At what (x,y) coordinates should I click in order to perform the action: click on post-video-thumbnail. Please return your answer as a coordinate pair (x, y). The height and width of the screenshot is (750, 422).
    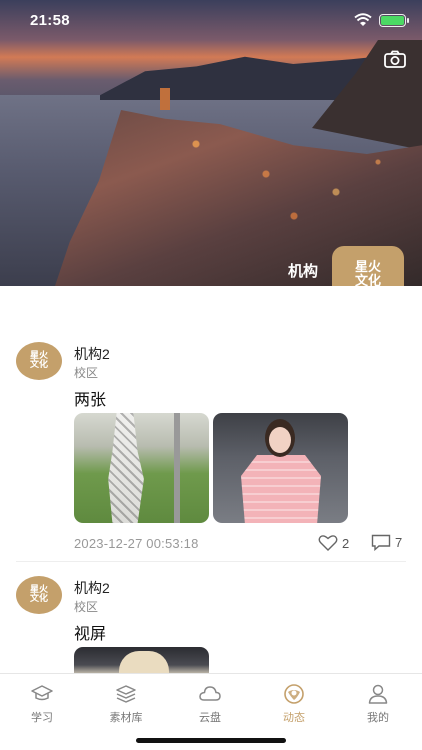
    Looking at the image, I should click on (141, 660).